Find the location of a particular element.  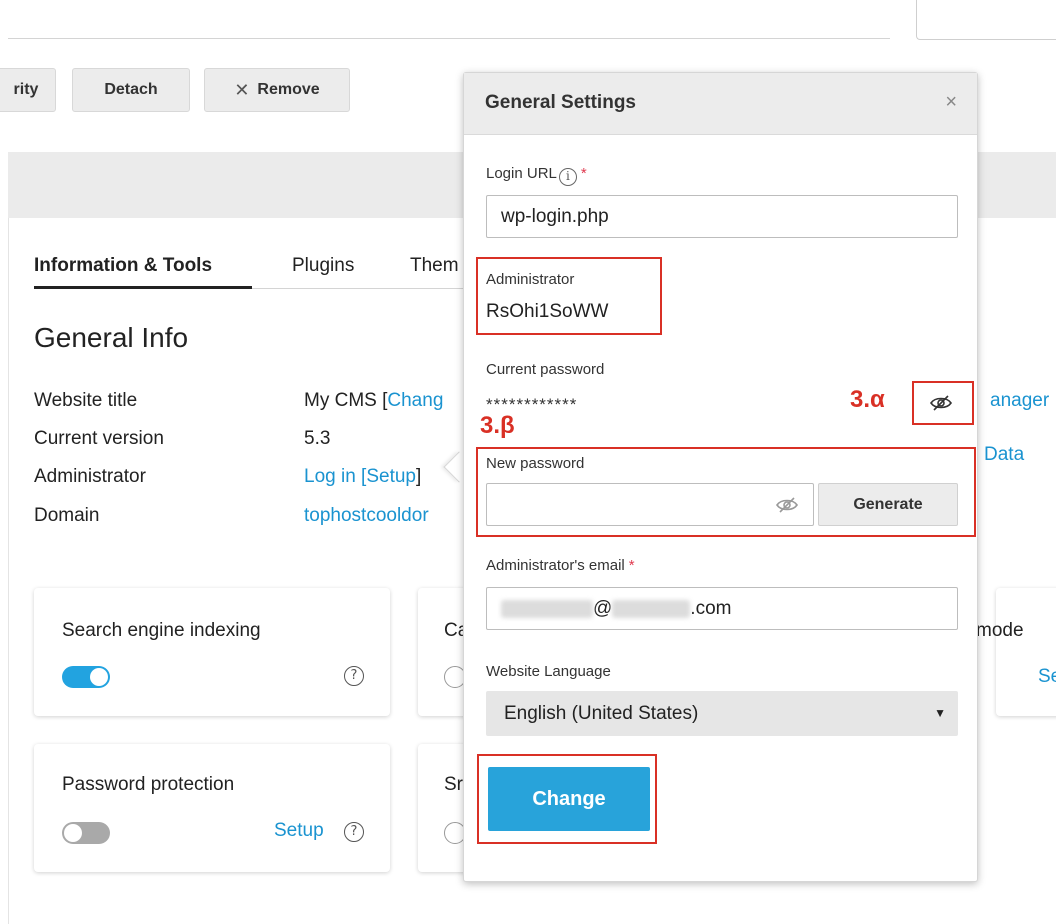

info-icon: i is located at coordinates (567, 177).